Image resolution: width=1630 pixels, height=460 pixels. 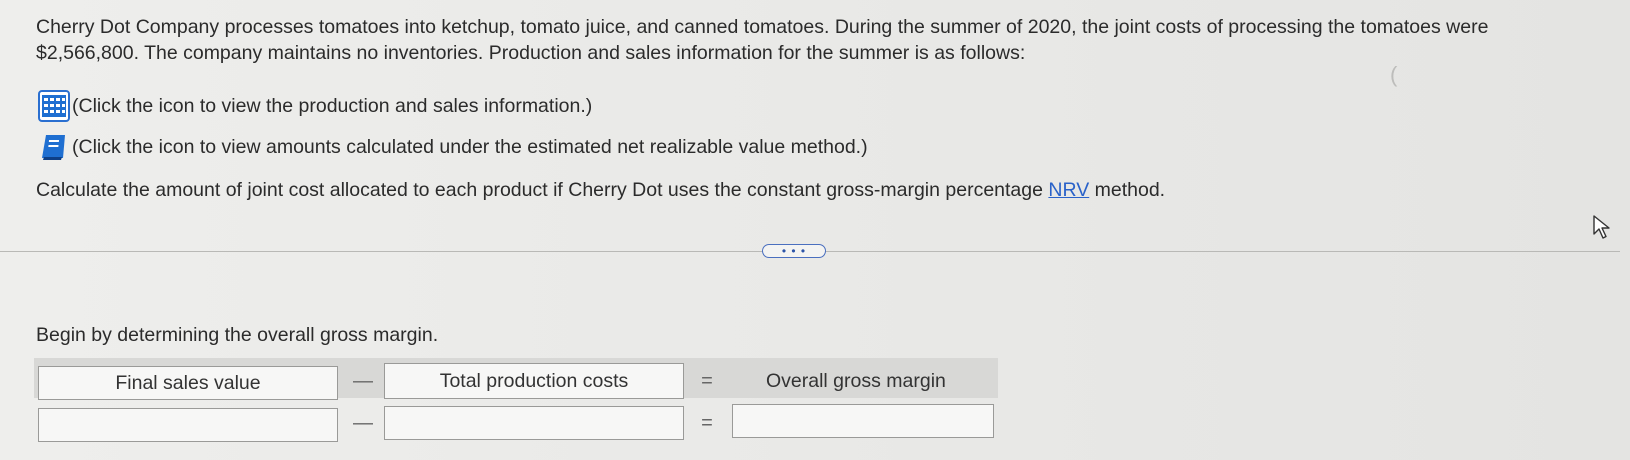 I want to click on instruction-after: method., so click(x=1127, y=190).